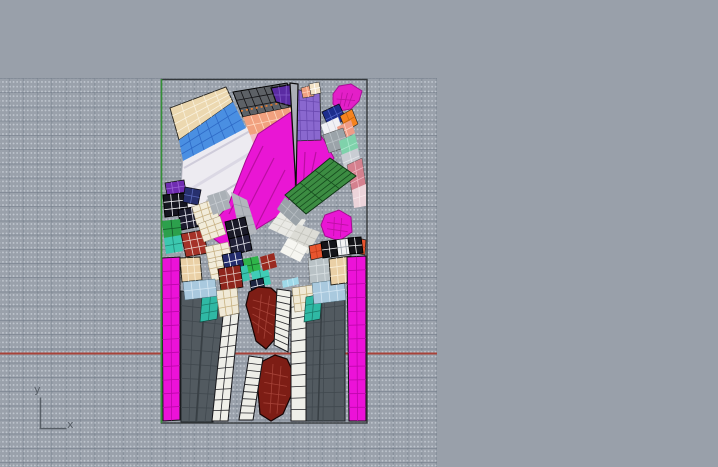  What do you see at coordinates (275, 388) in the screenshot?
I see `patch-darkred-fan-lower` at bounding box center [275, 388].